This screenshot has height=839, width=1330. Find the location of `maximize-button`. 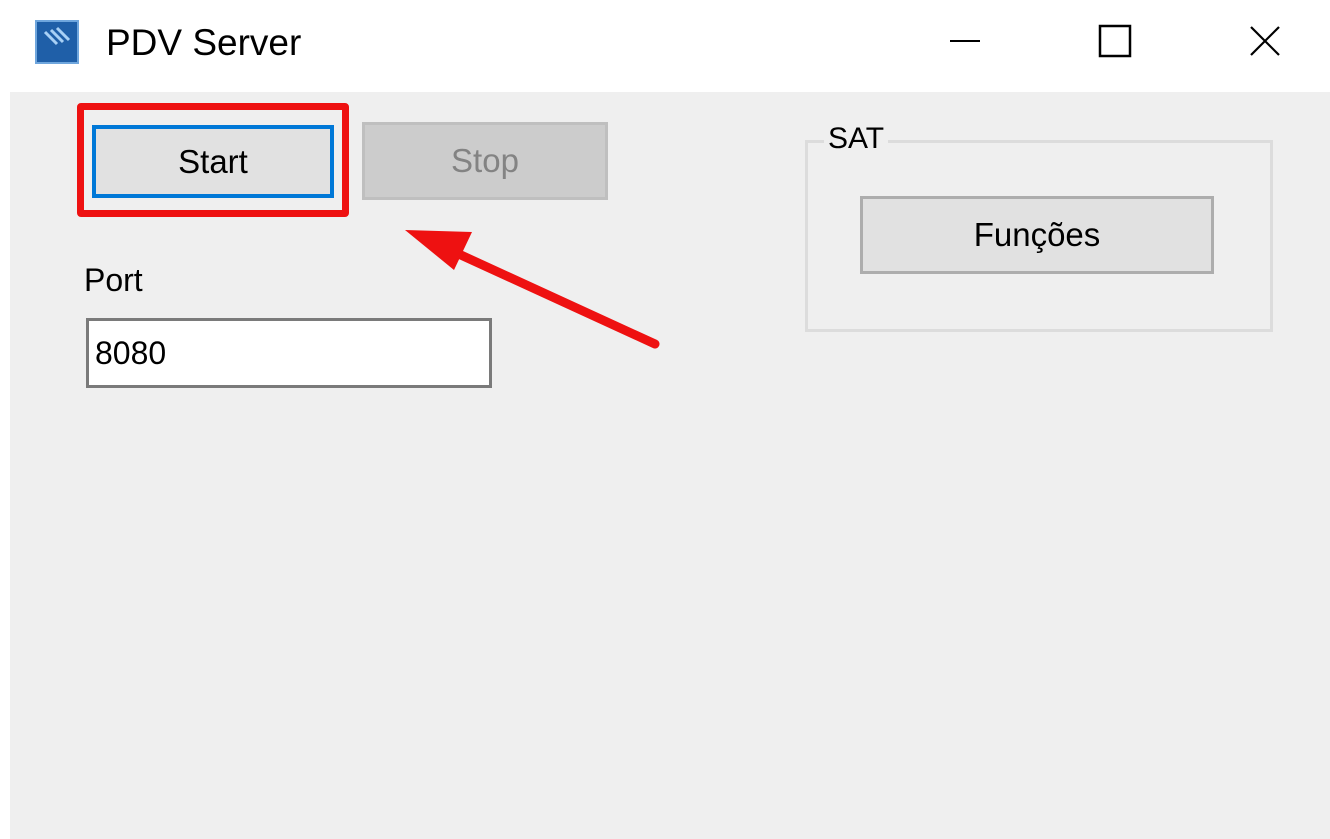

maximize-button is located at coordinates (1115, 43).